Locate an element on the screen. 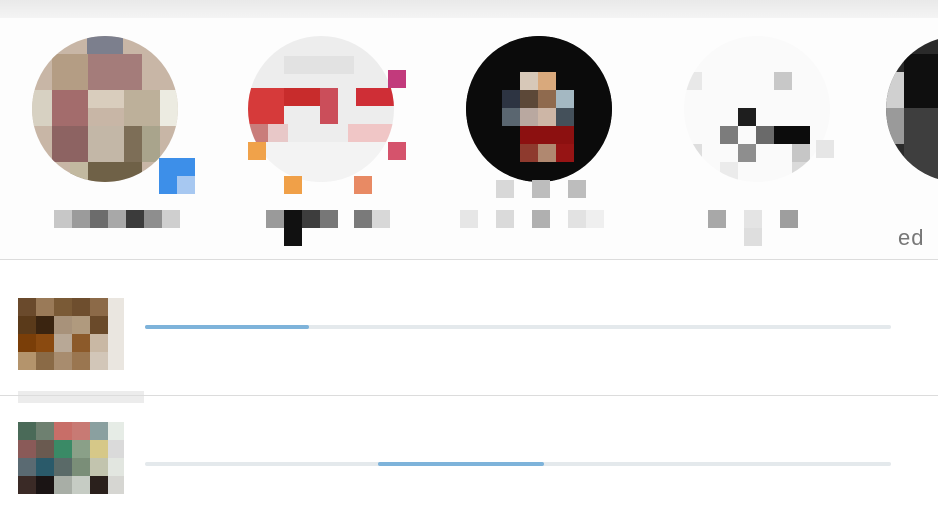 The width and height of the screenshot is (938, 530). story-name-5: ed is located at coordinates (911, 237).